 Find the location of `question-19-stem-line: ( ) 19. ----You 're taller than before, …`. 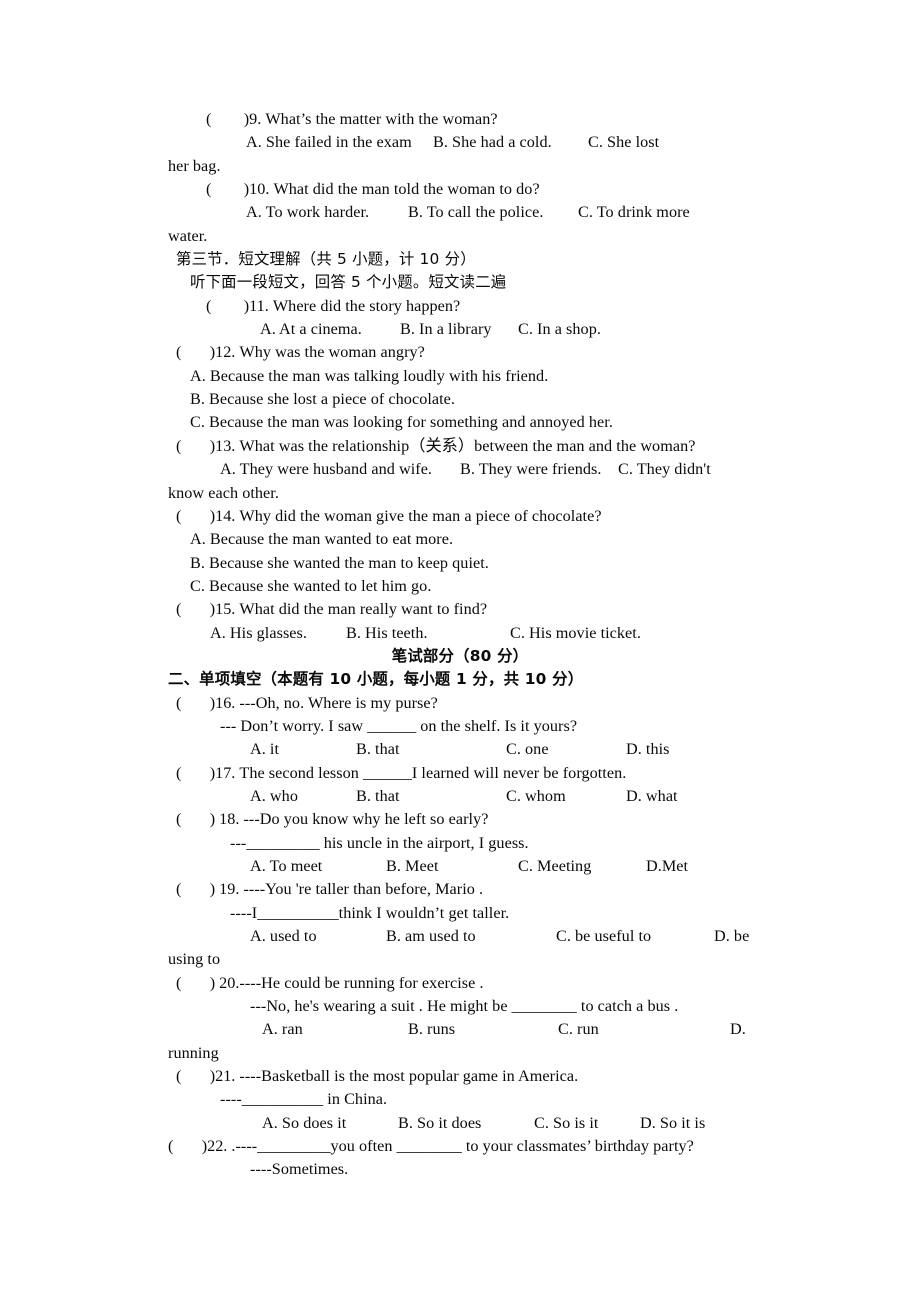

question-19-stem-line: ( ) 19. ----You 're taller than before, … is located at coordinates (460, 889).